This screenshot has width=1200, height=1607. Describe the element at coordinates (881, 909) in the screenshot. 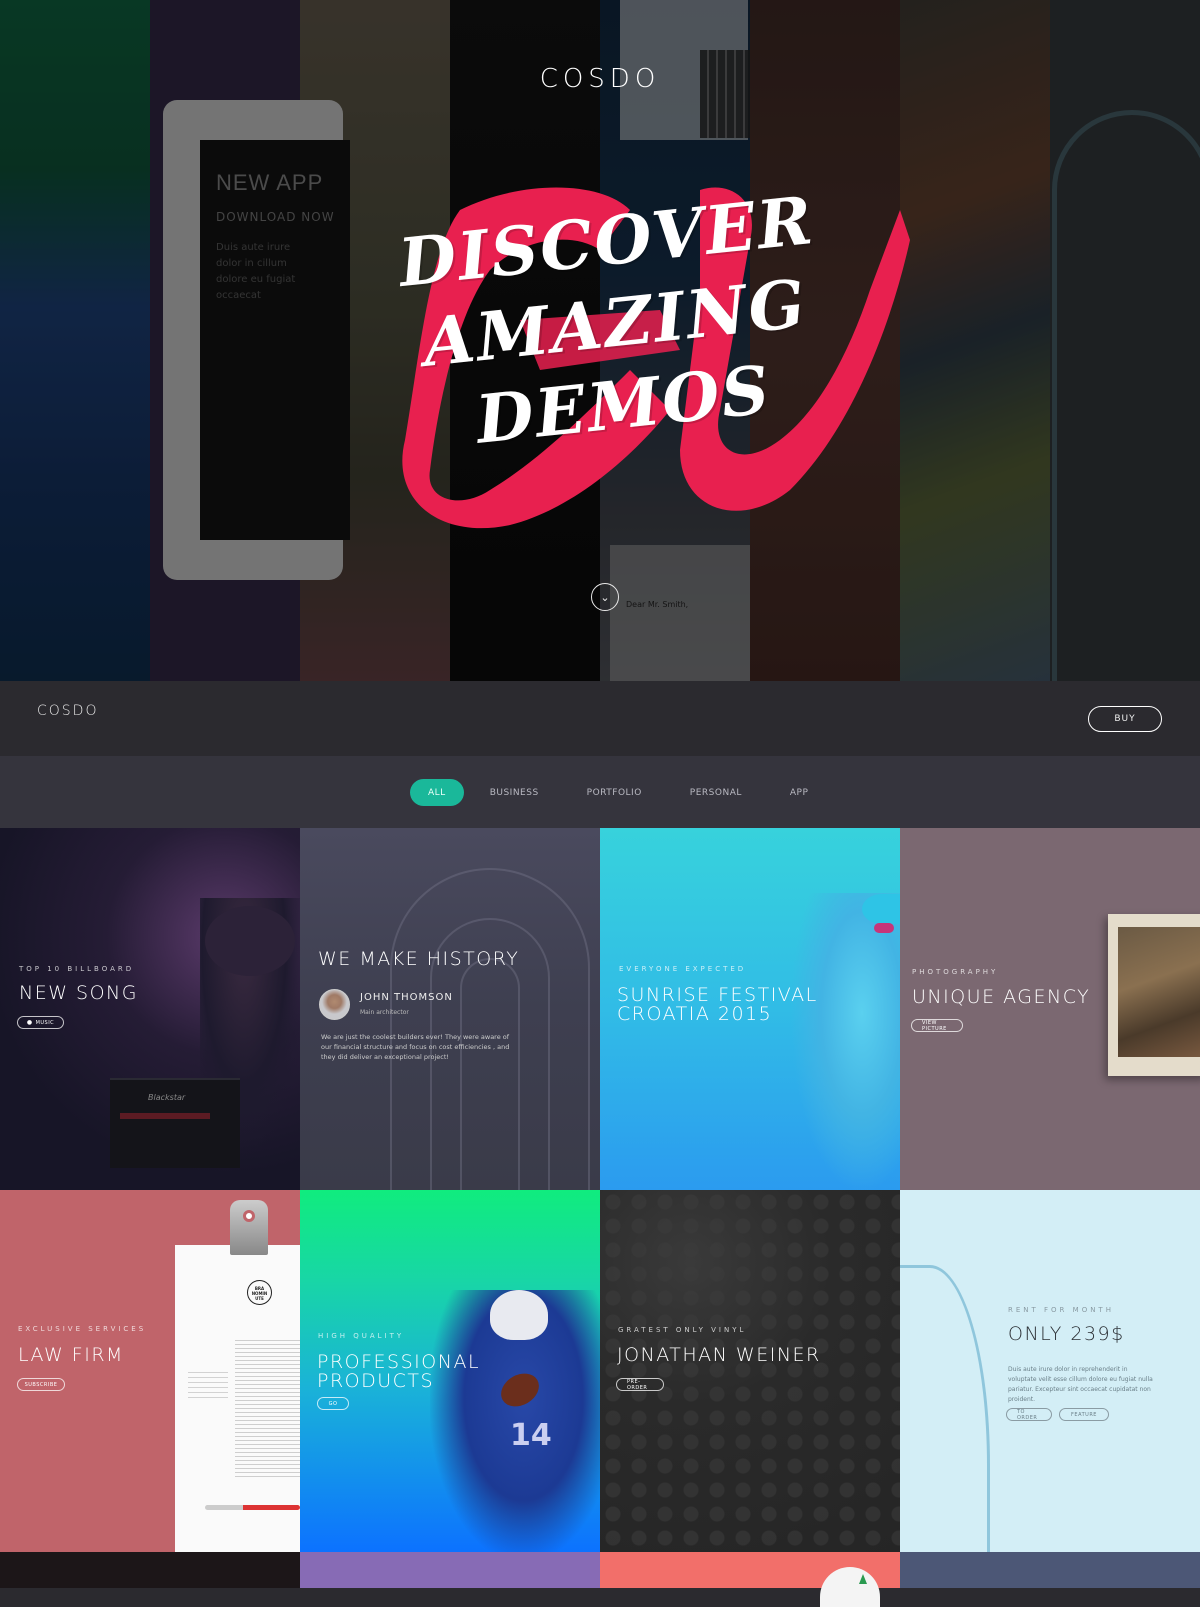

I see `cap-photo` at that location.